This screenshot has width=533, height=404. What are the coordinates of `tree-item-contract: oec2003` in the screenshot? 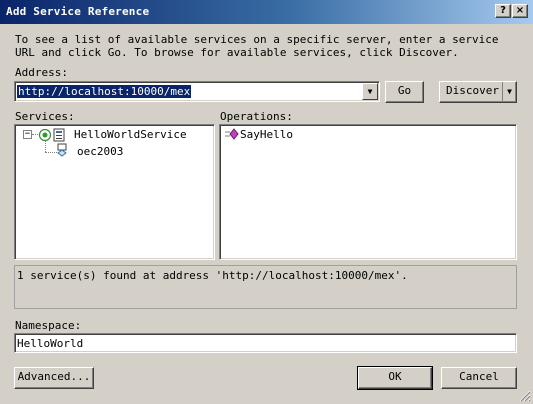 It's located at (100, 151).